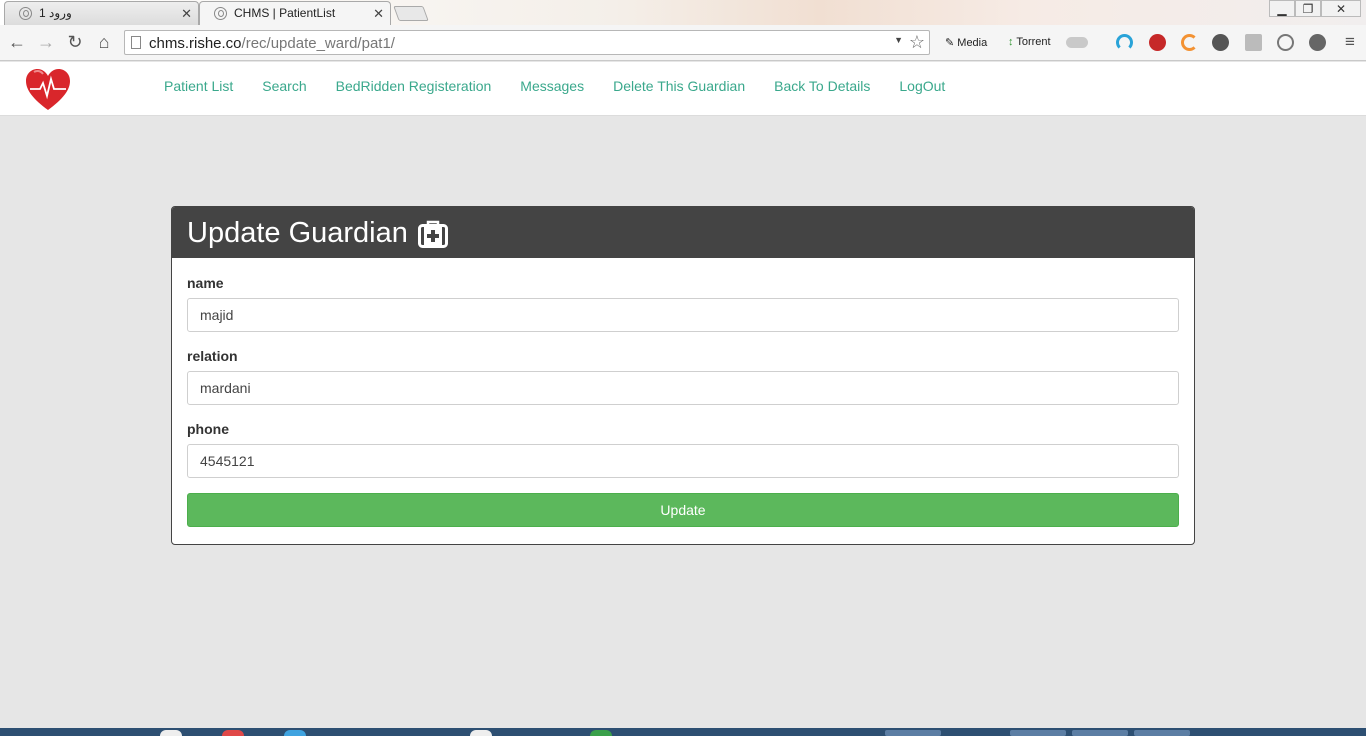  I want to click on tab-title: ورود 1, so click(55, 13).